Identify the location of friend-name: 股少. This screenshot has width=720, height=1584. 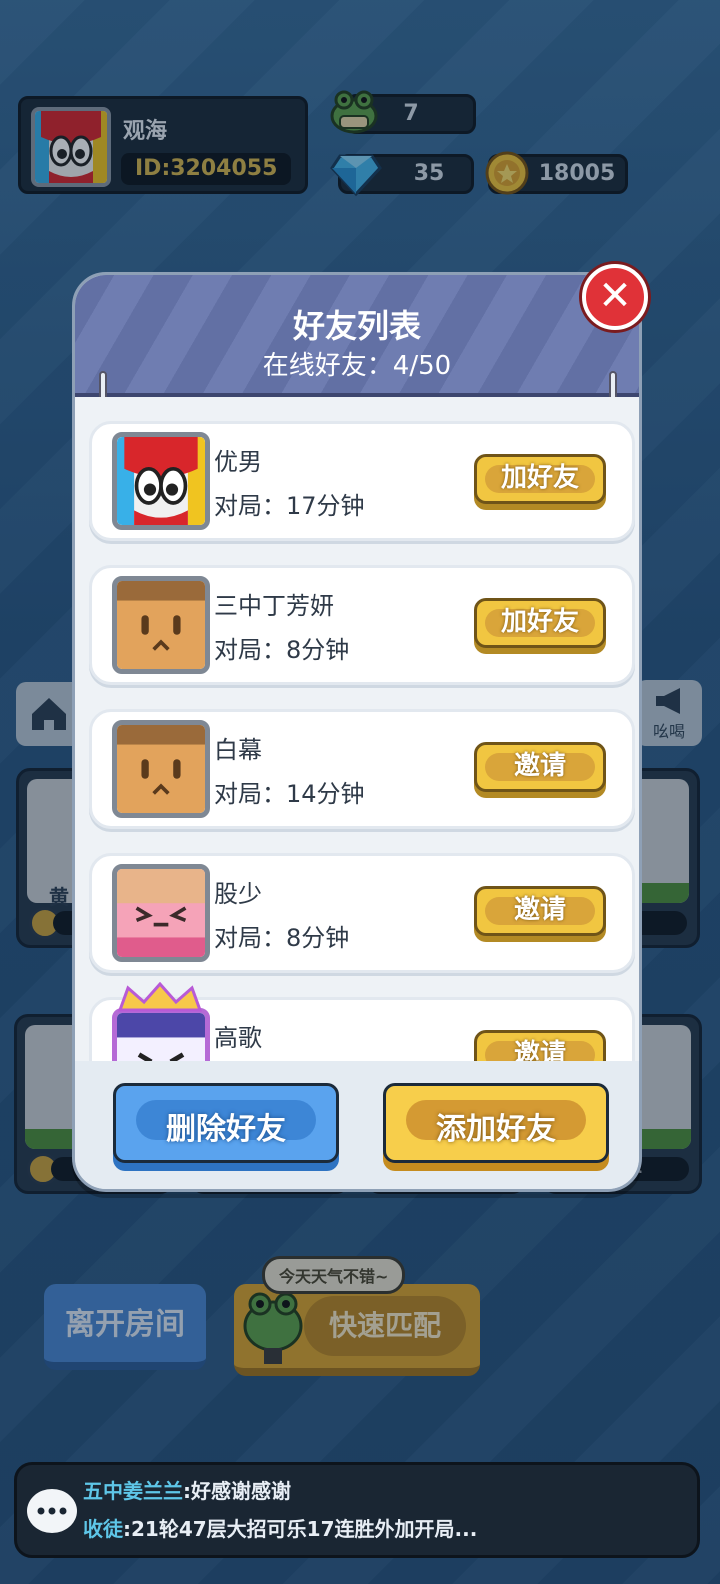
(238, 894).